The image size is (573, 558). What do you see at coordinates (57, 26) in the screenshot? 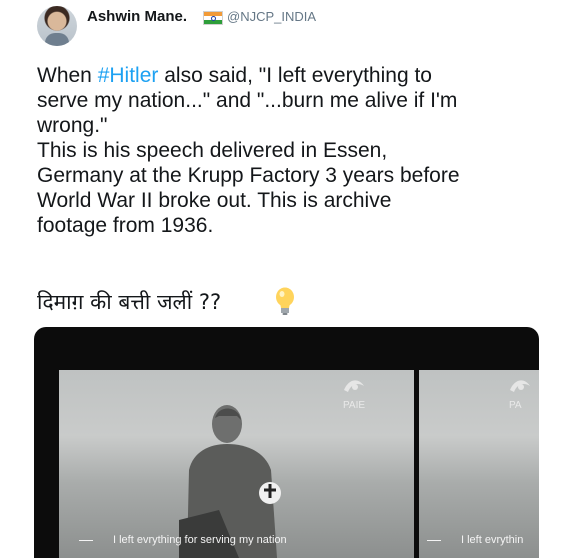
I see `avatar` at bounding box center [57, 26].